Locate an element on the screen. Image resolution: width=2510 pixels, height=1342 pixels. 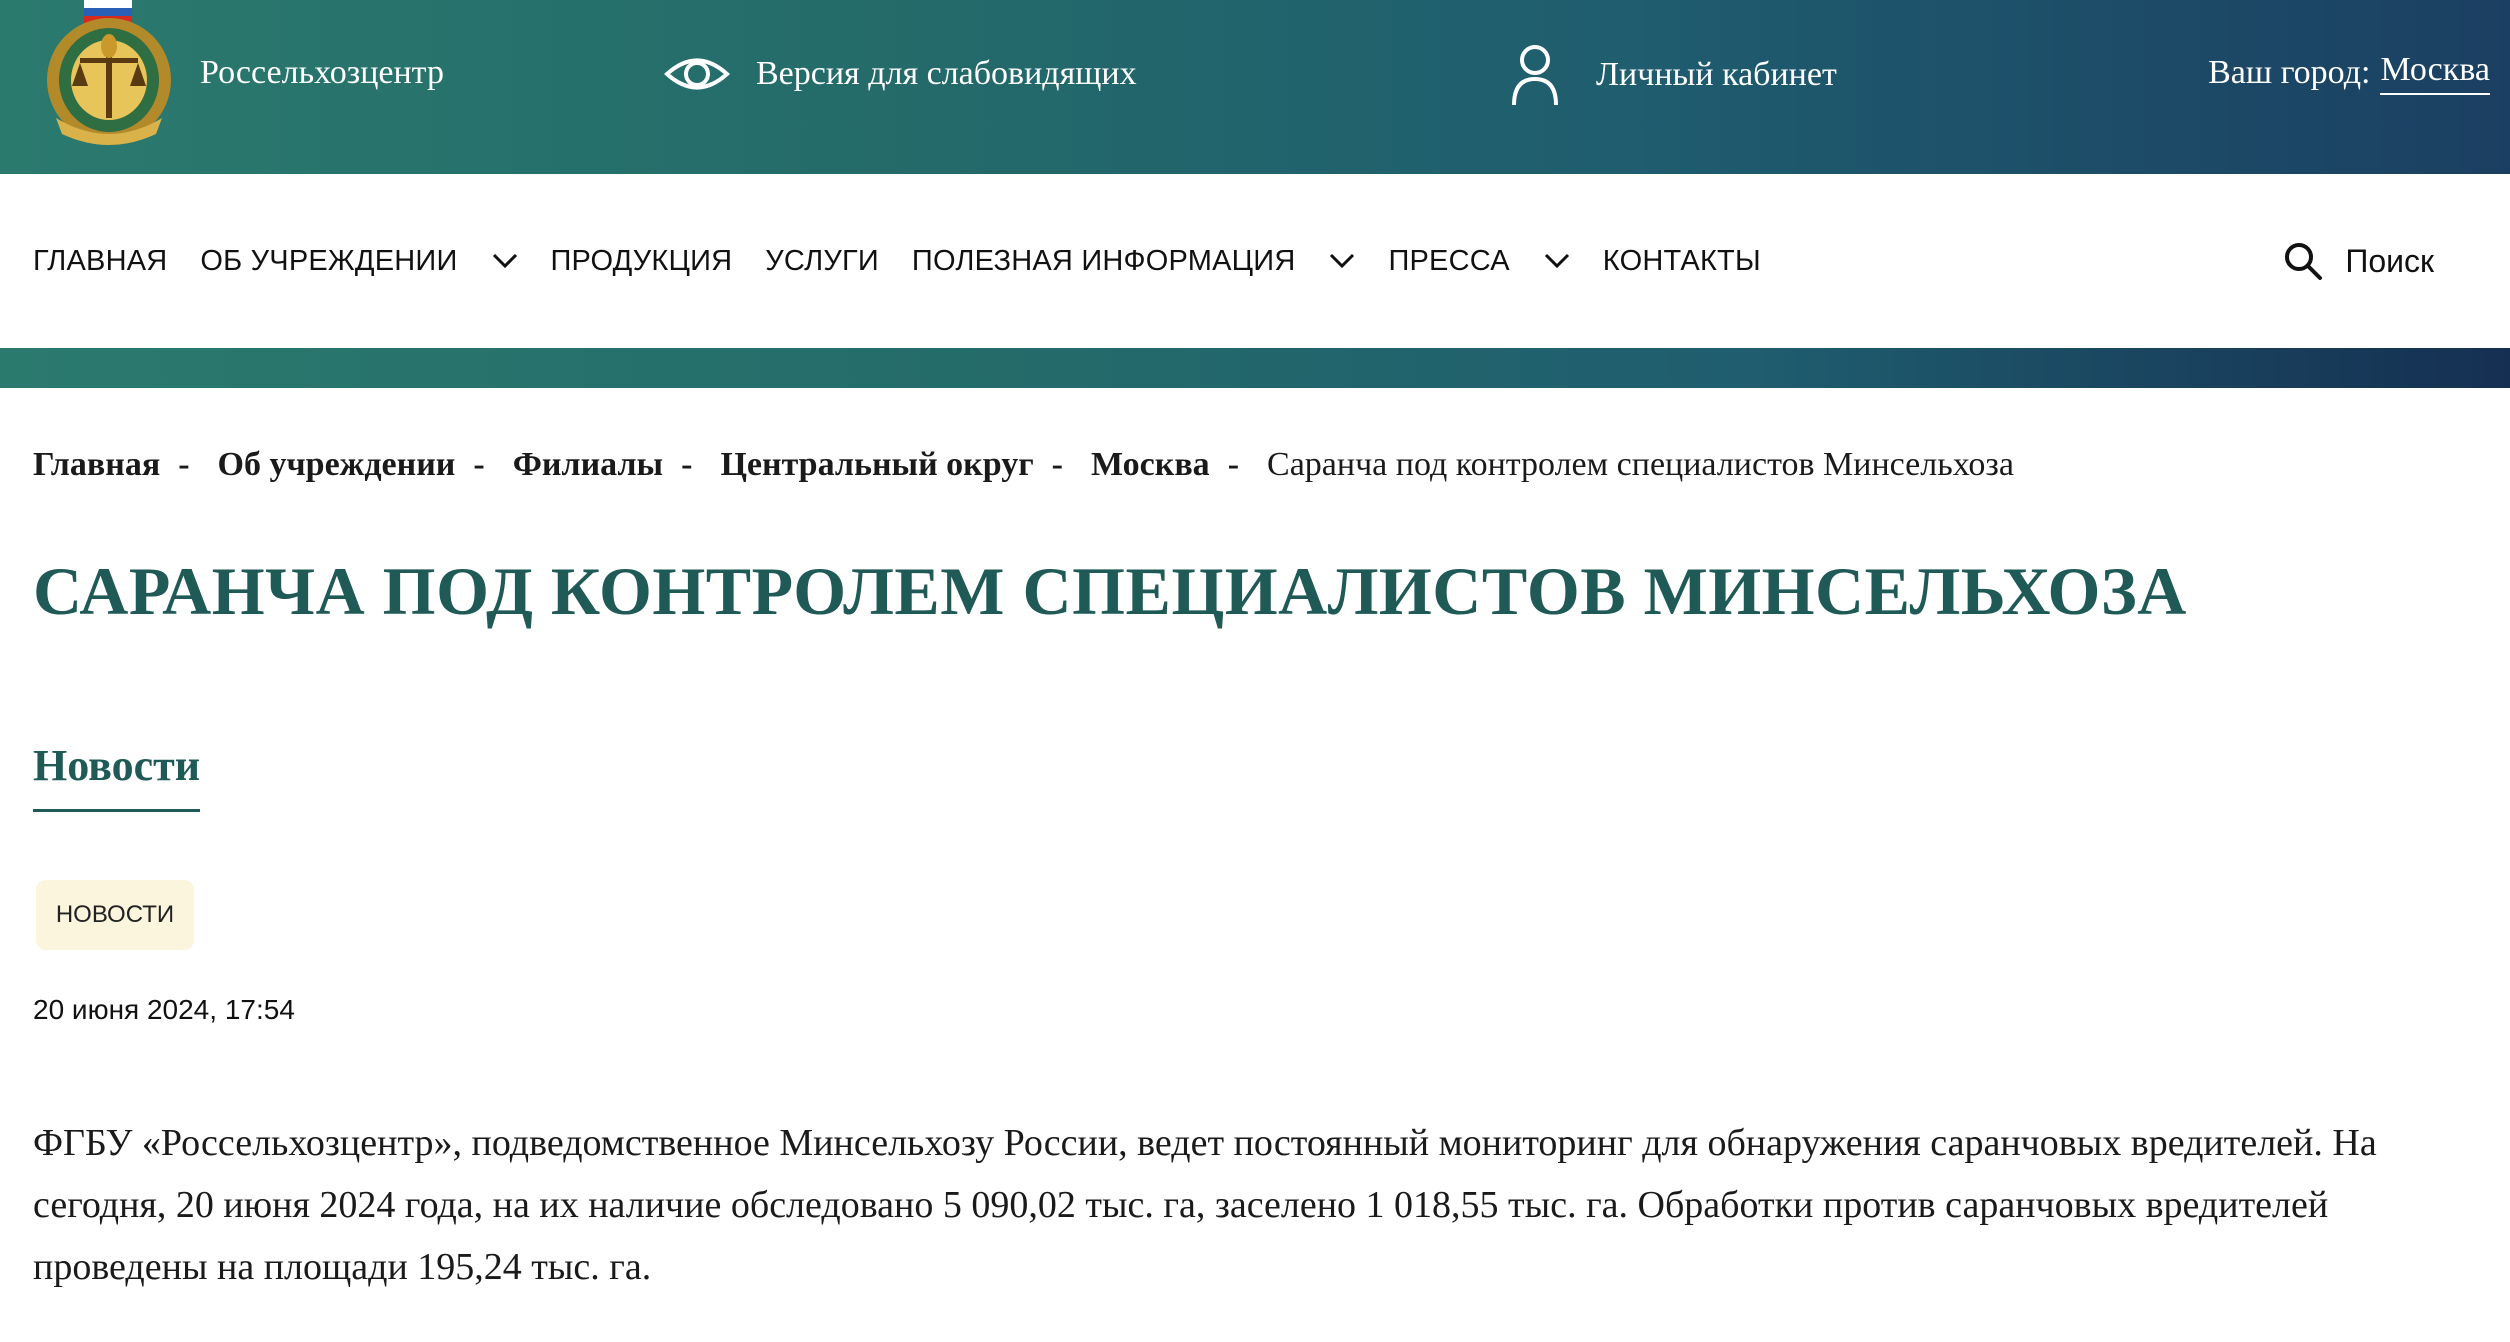
breadcrumb-moscow: Москва is located at coordinates (1150, 465).